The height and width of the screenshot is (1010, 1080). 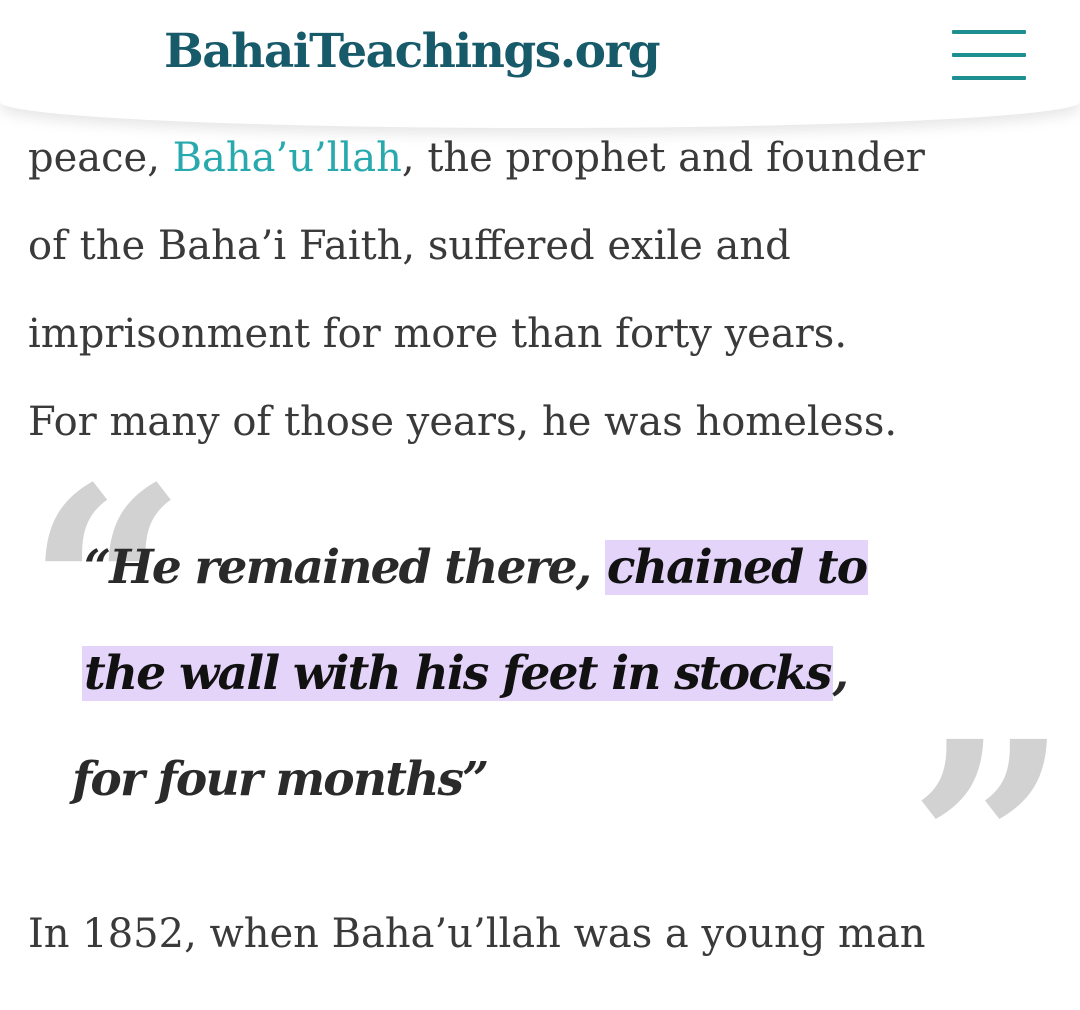 What do you see at coordinates (287, 158) in the screenshot?
I see `bahaullah-link: Baha’u’llah` at bounding box center [287, 158].